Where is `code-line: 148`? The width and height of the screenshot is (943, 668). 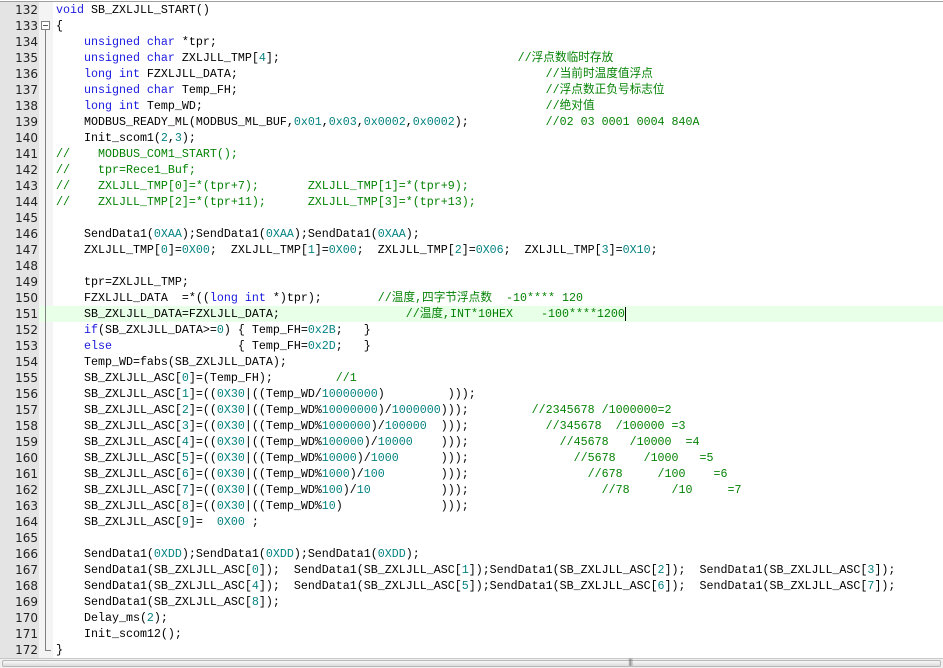
code-line: 148 is located at coordinates (471, 266).